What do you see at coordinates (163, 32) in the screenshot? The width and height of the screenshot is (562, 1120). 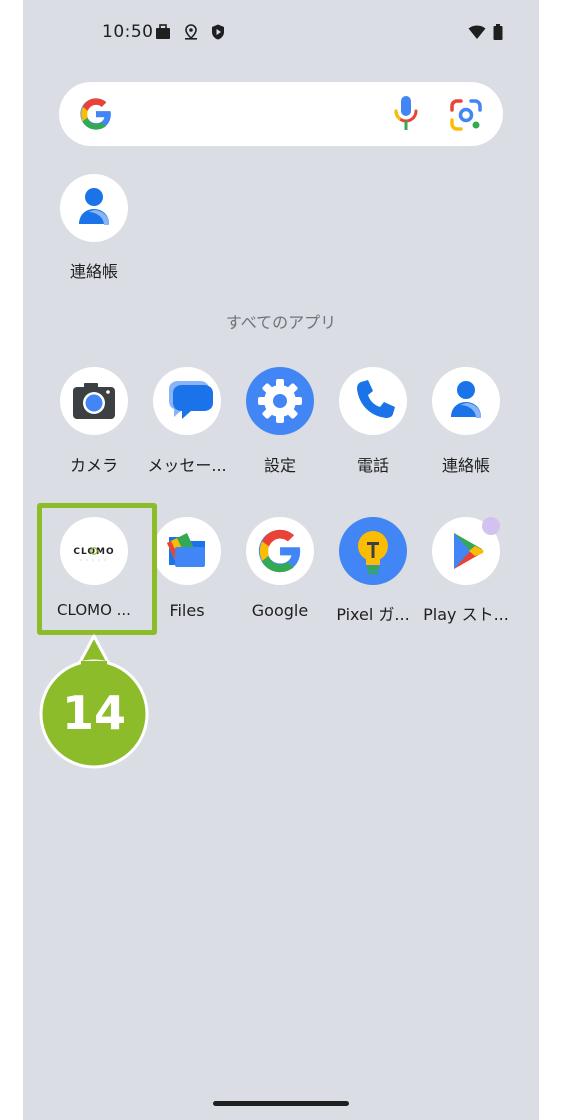 I see `briefcase-icon` at bounding box center [163, 32].